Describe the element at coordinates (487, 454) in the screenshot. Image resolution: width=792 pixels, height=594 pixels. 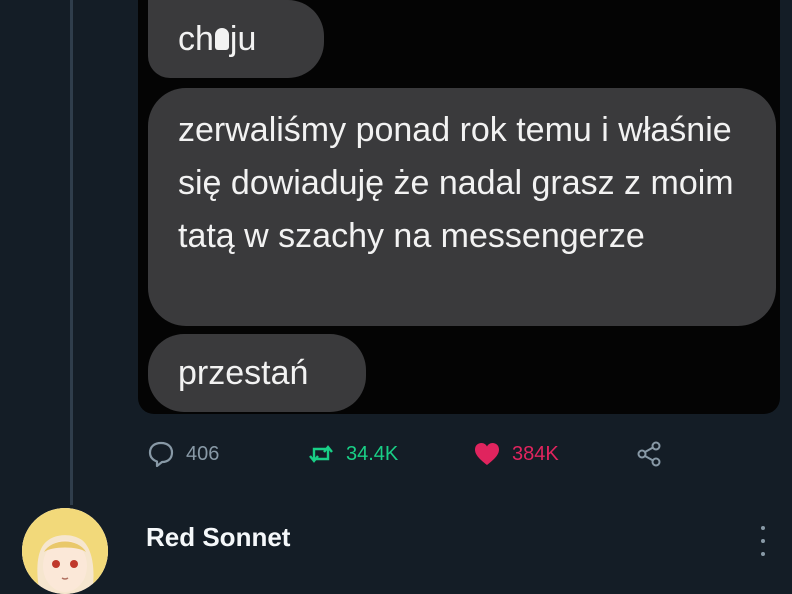
I see `heart-icon` at that location.